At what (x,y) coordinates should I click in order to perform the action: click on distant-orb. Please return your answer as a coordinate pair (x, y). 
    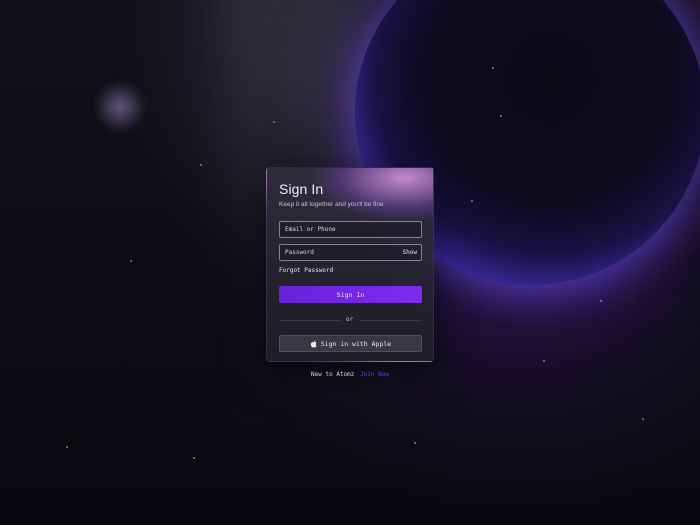
    Looking at the image, I should click on (120, 107).